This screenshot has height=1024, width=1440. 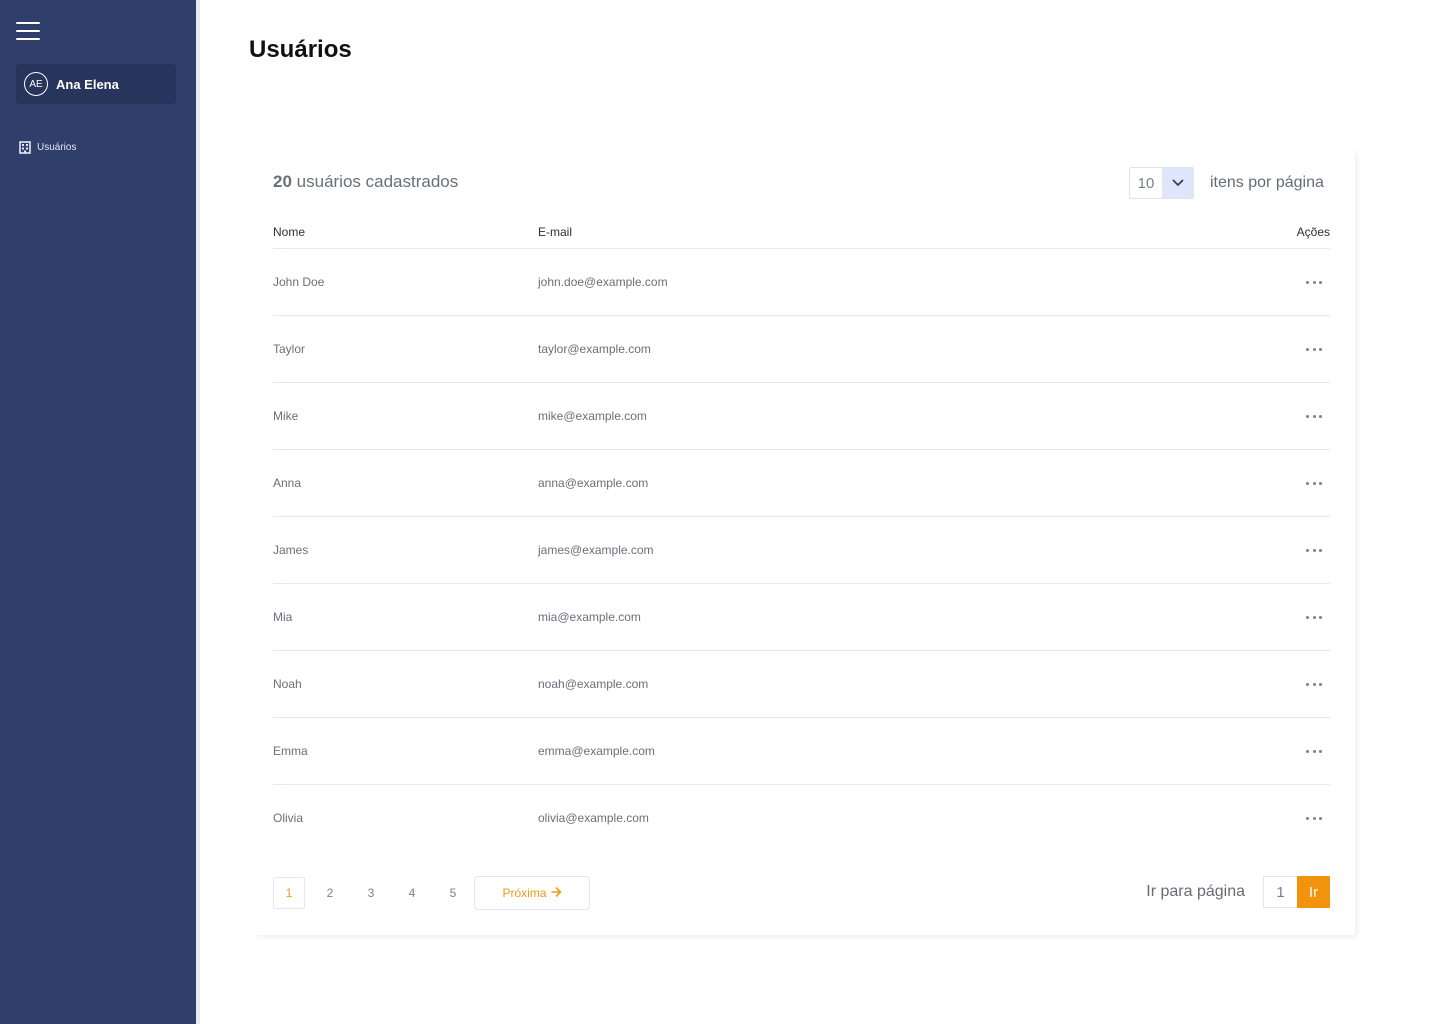 What do you see at coordinates (801, 818) in the screenshot?
I see `table-row: Olivia olivia@example.com` at bounding box center [801, 818].